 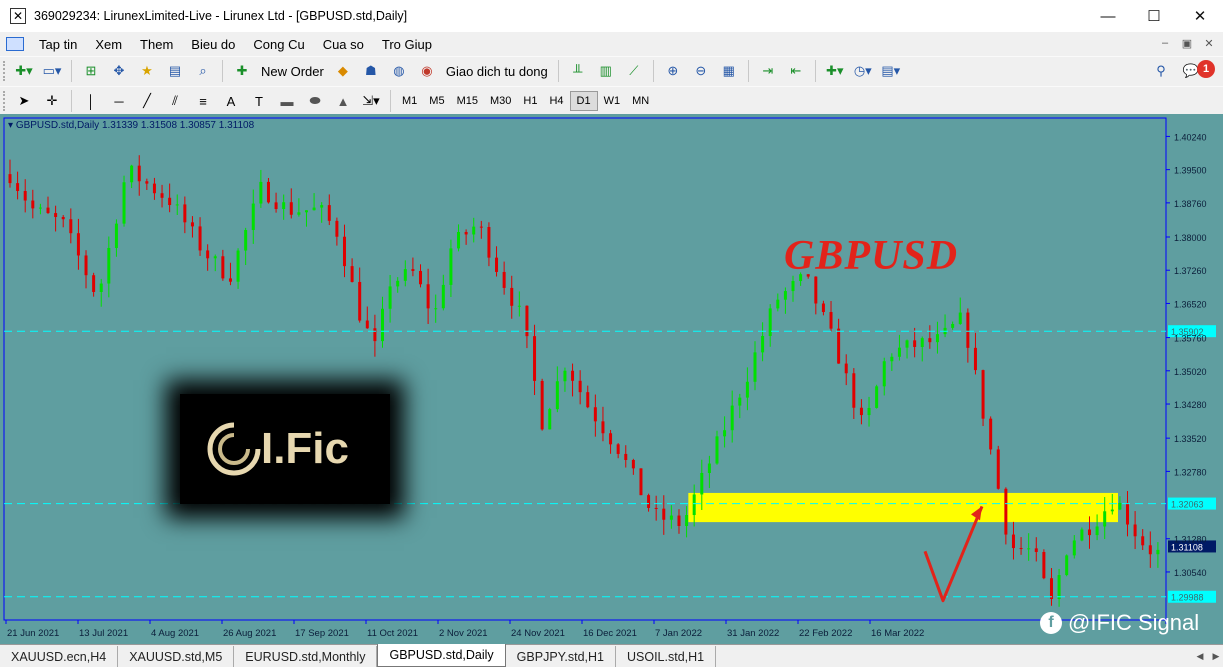 What do you see at coordinates (1161, 71) in the screenshot?
I see `search-icon: ⚲` at bounding box center [1161, 71].